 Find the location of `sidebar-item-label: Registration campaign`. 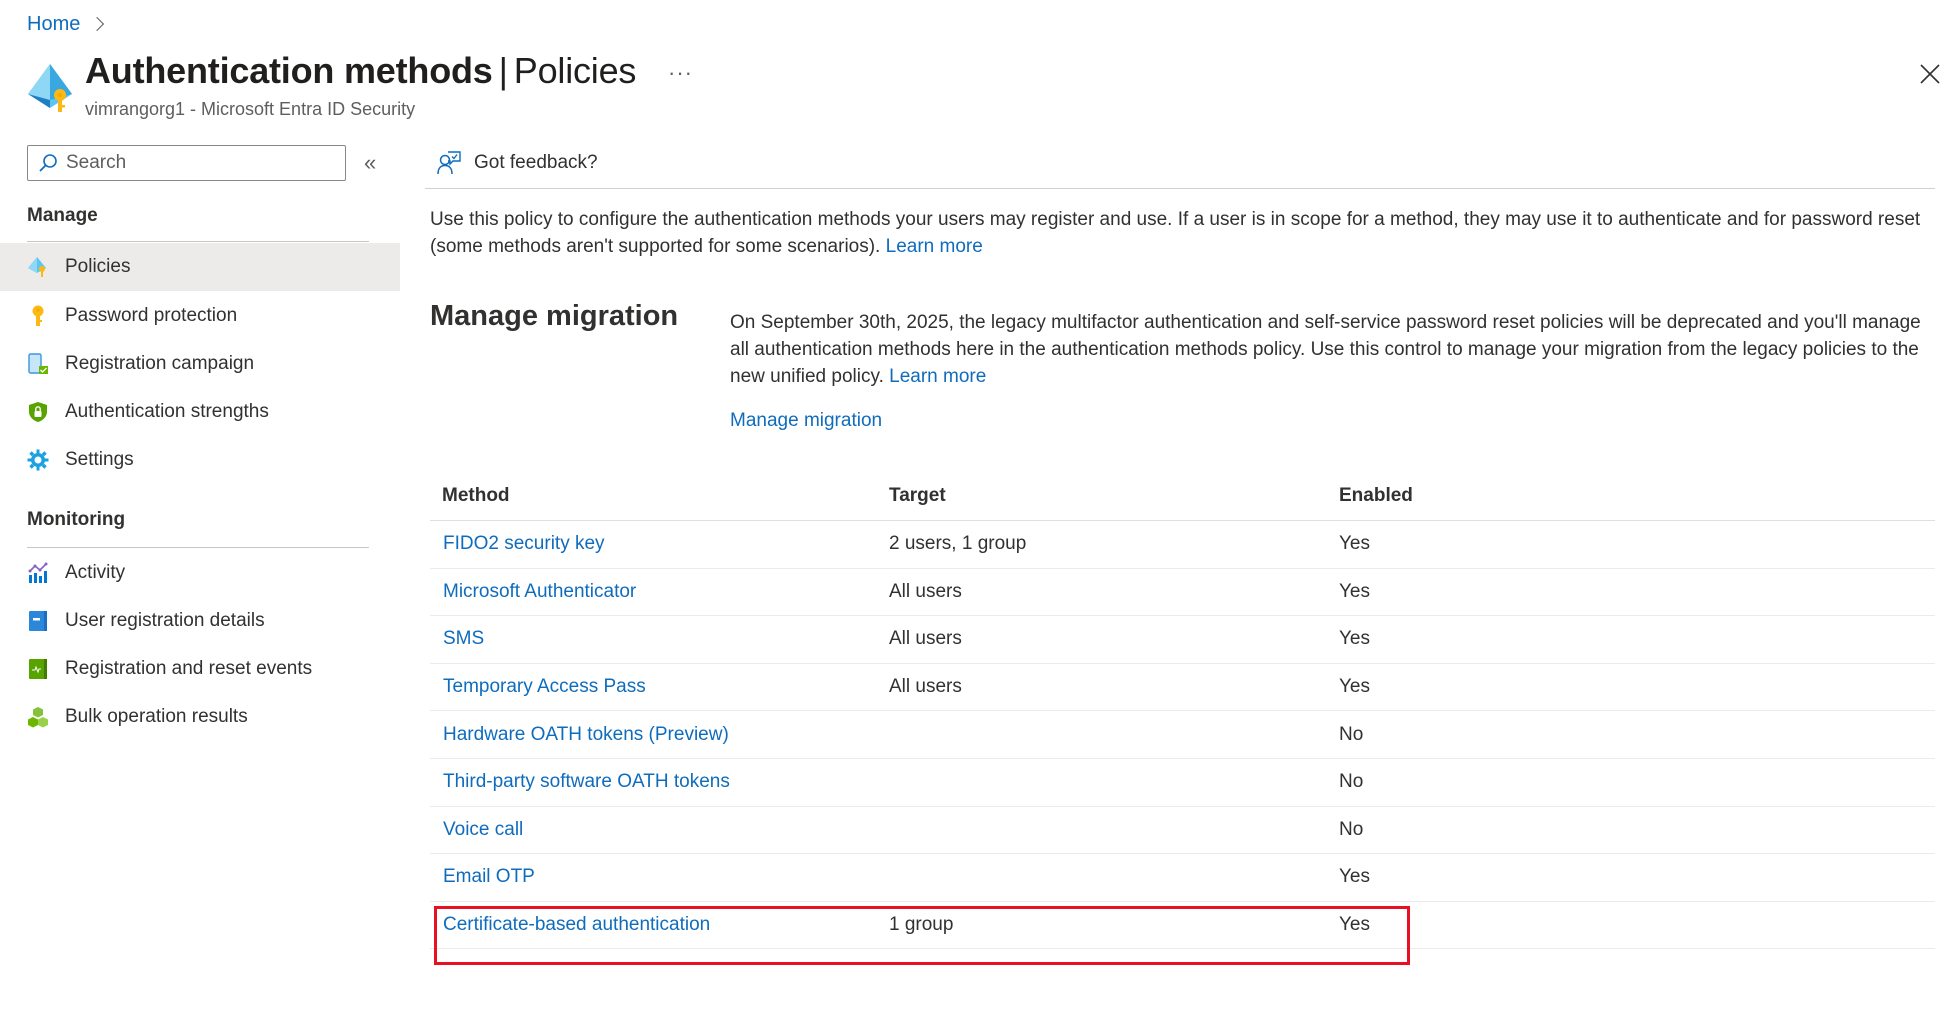

sidebar-item-label: Registration campaign is located at coordinates (160, 363).